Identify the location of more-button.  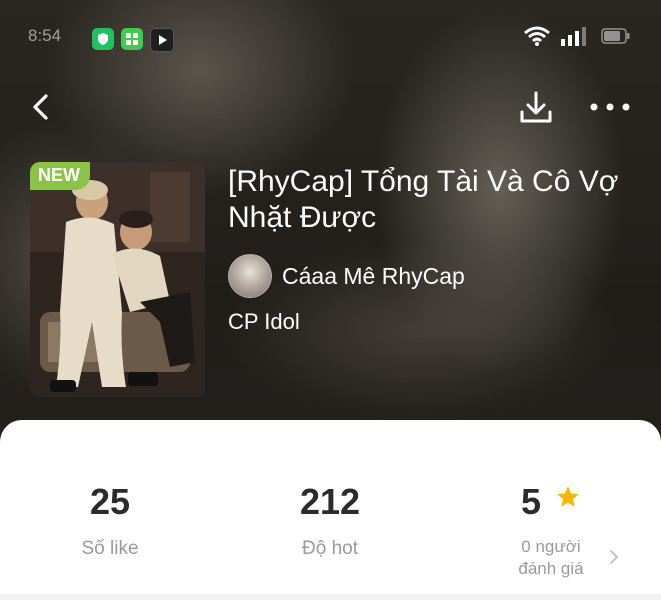
(610, 107).